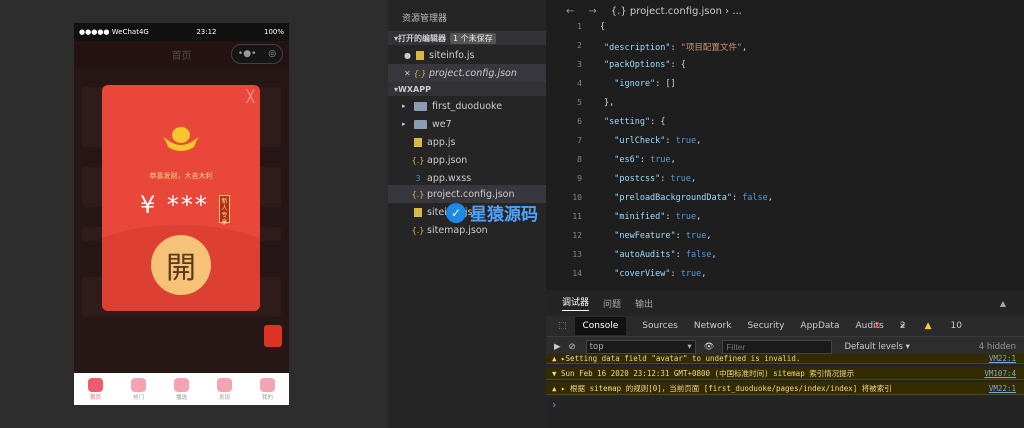 This screenshot has height=428, width=1024. I want to click on code-key: "coverView", so click(637, 274).